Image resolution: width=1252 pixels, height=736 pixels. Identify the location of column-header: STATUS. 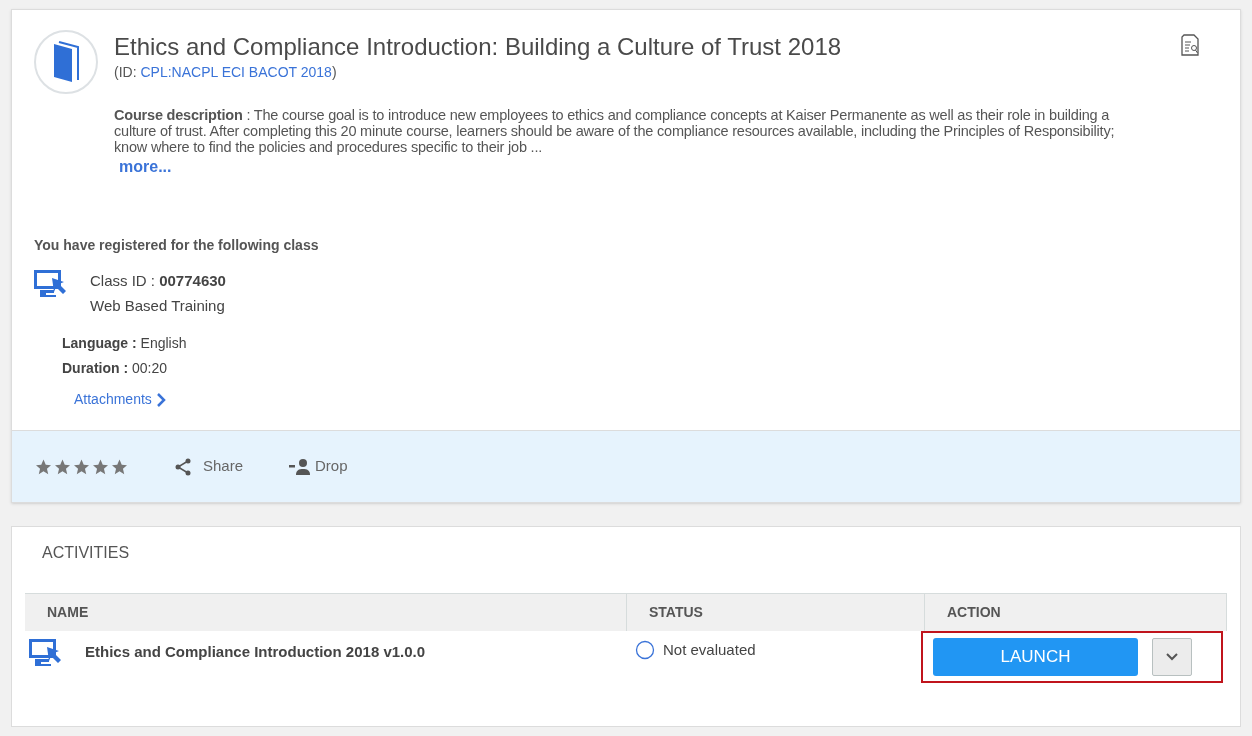
(776, 612).